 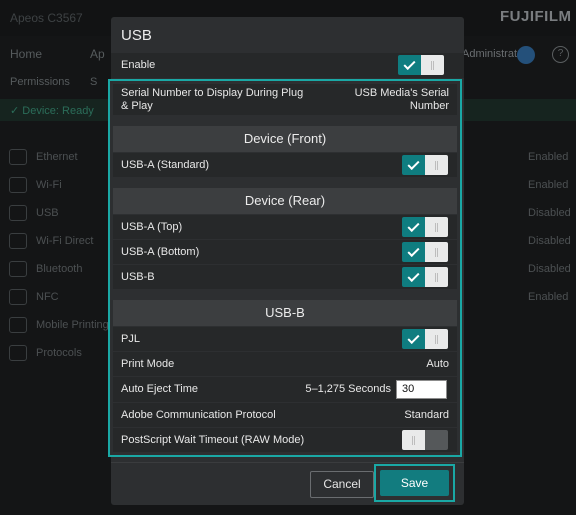 I want to click on usb-a-bottom-row: USB-A (Bottom), so click(x=285, y=252).